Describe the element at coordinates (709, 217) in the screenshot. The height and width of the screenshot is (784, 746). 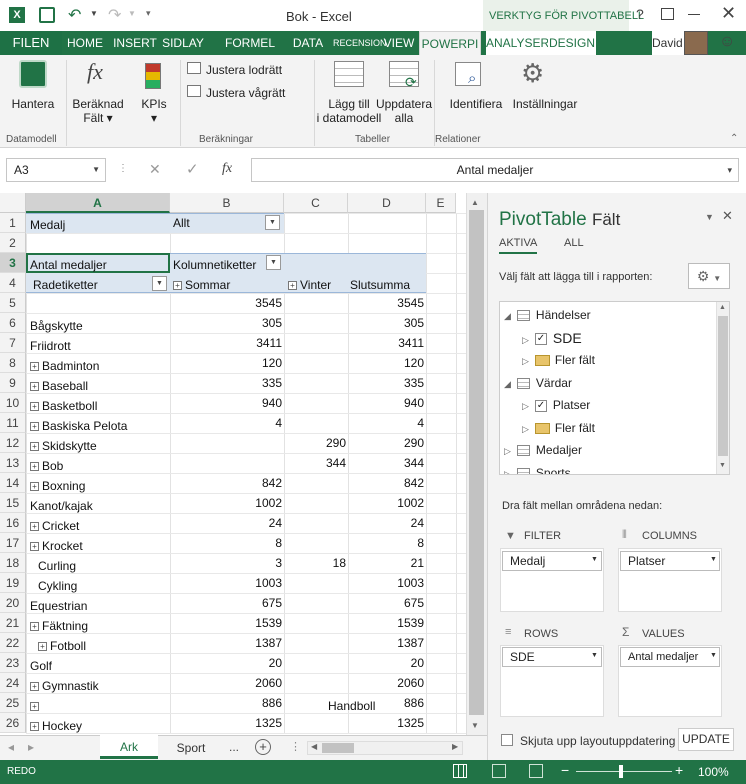
I see `pane-options-icon: ▼` at that location.